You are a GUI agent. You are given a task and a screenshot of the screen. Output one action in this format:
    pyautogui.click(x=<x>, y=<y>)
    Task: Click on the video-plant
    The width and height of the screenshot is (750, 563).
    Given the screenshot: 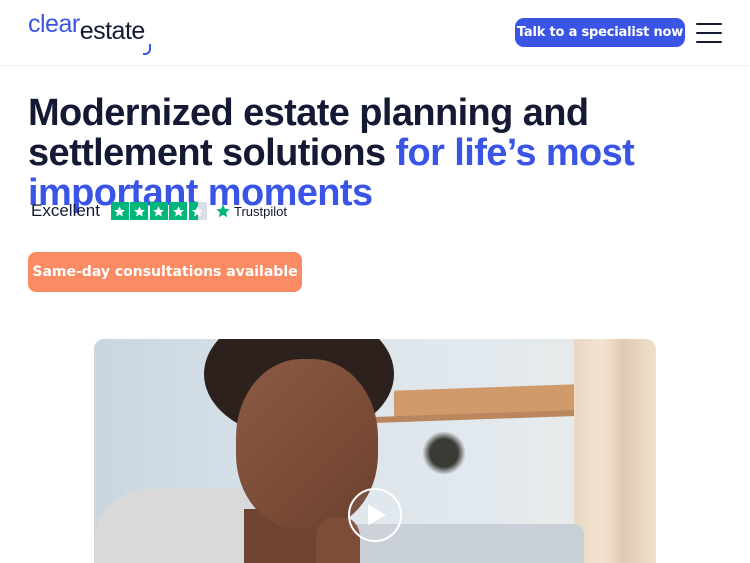 What is the action you would take?
    pyautogui.click(x=444, y=453)
    